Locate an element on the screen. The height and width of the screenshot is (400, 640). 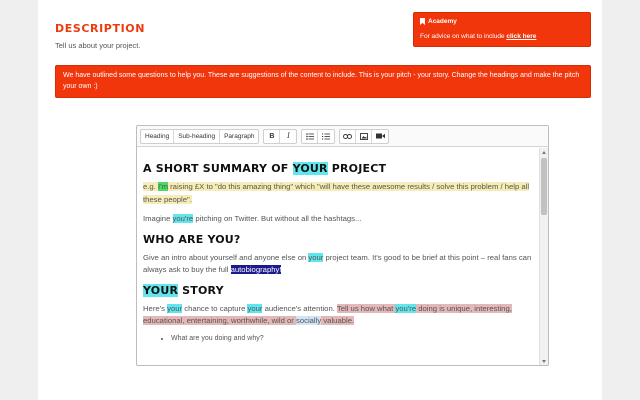
list-item: What are you doing and why? is located at coordinates (352, 339).